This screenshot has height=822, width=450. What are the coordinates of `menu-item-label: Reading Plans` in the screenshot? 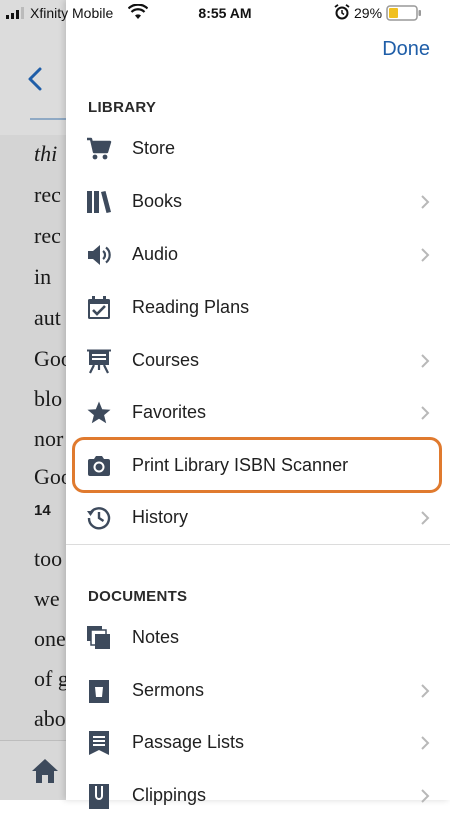 It's located at (191, 307).